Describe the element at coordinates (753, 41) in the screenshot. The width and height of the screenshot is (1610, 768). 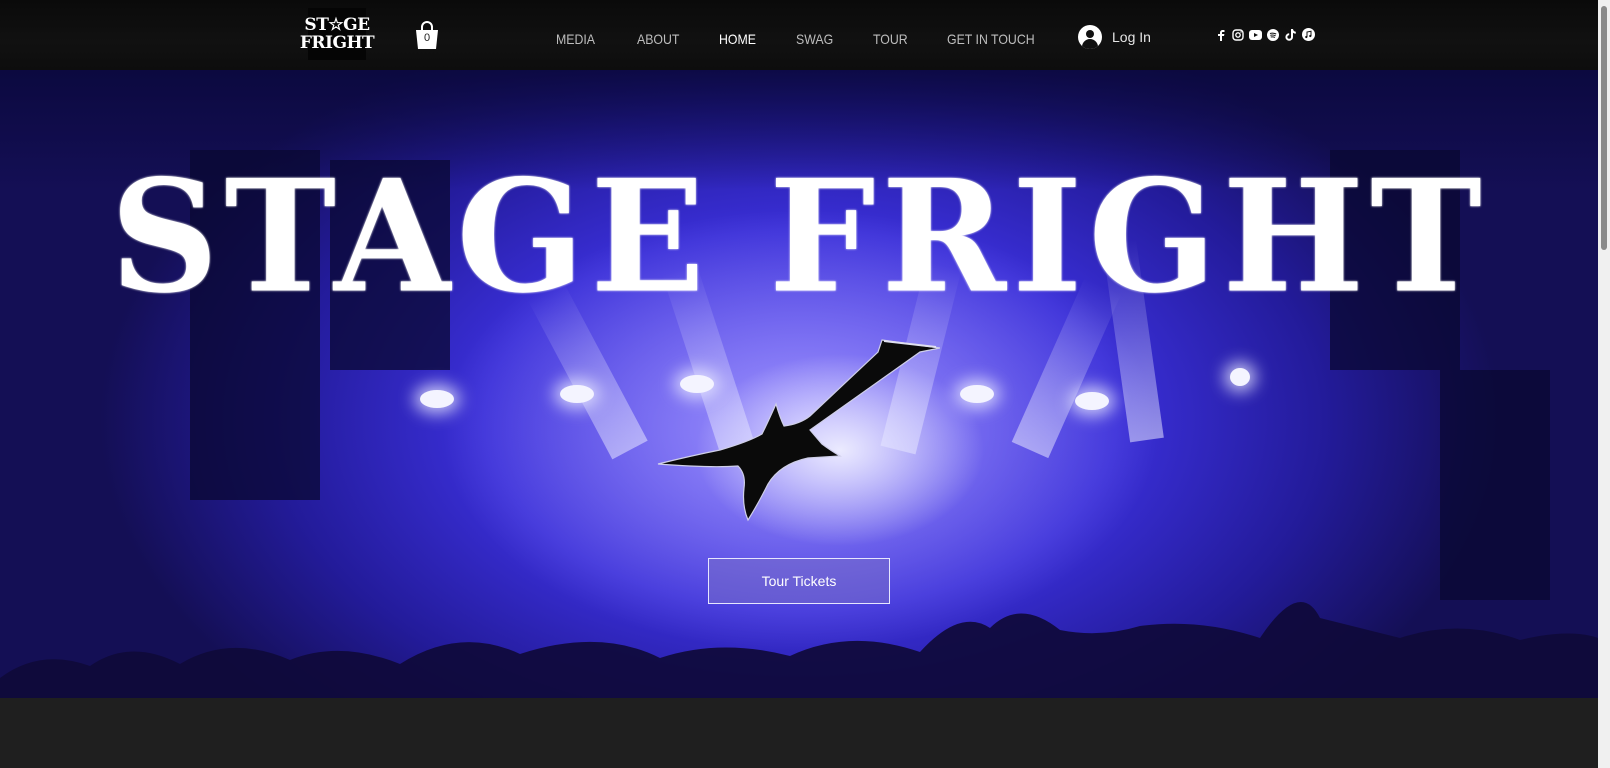
I see `nav-home: HOME` at that location.